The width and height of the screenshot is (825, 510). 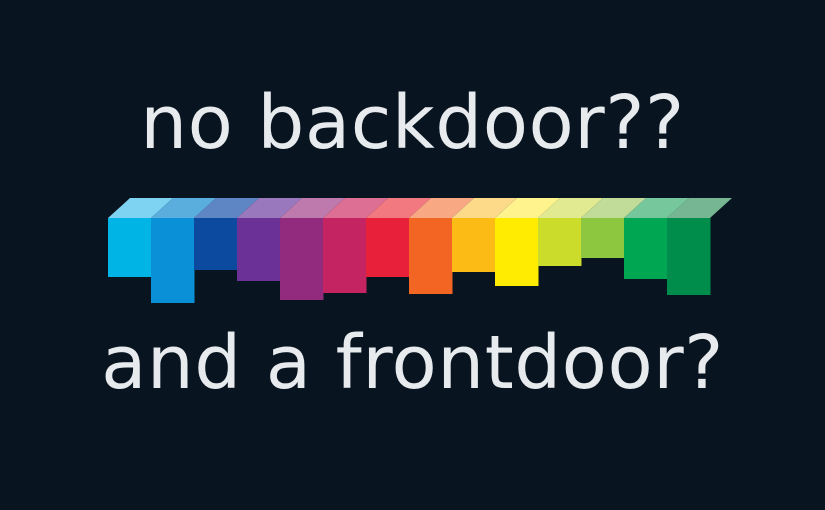 I want to click on headline-bottom: and a frontdoor?, so click(x=412, y=363).